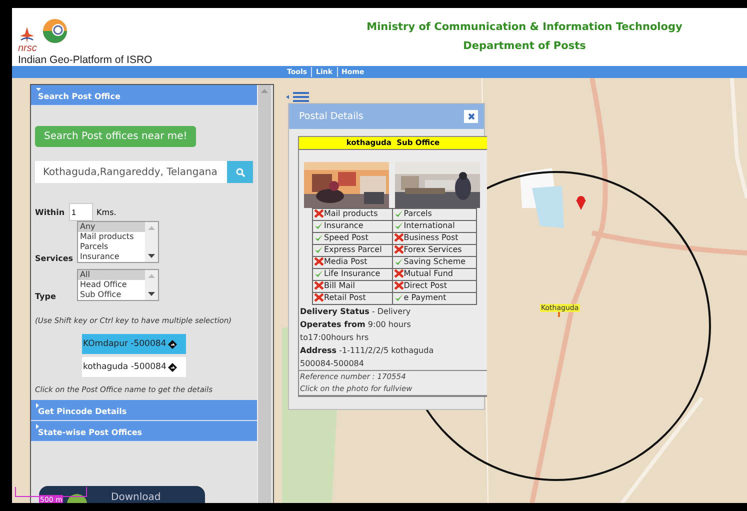  I want to click on globe-logo-icon, so click(55, 31).